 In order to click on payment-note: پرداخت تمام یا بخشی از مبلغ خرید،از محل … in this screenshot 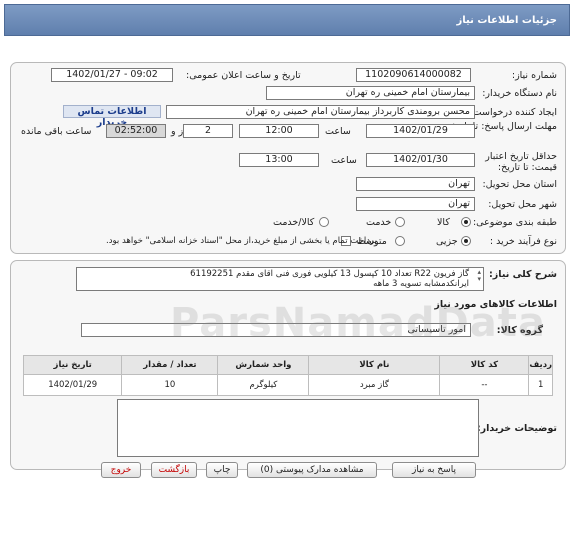, I will do `click(242, 241)`.